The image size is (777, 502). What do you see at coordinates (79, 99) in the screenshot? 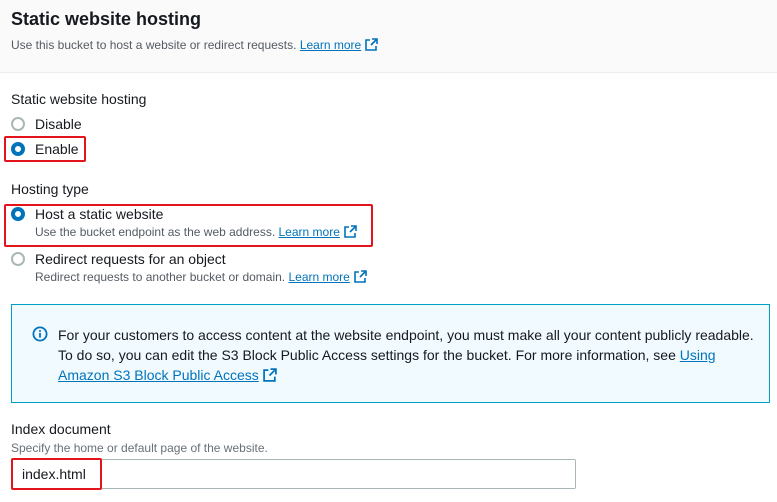
I see `hosting-label: Static website hosting` at bounding box center [79, 99].